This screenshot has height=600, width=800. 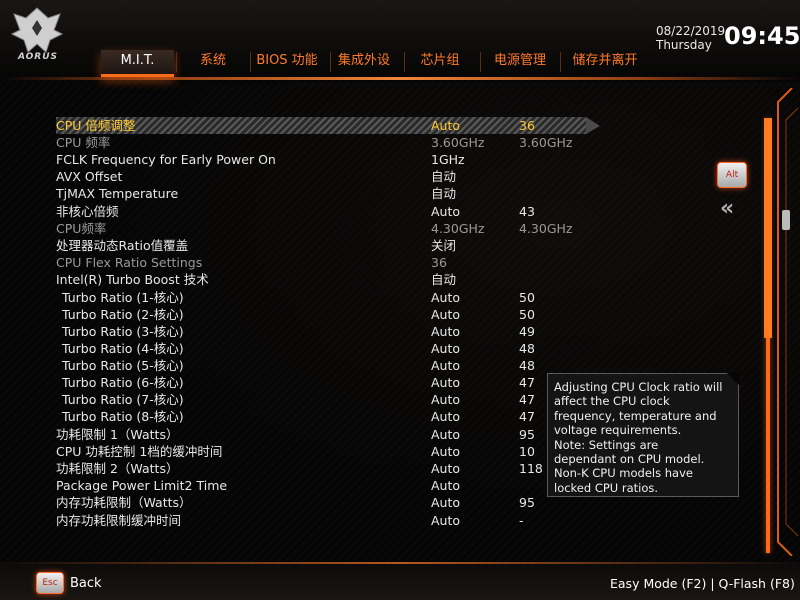 I want to click on setting-row-power-limit-1-time: CPU 功耗控制 1档的缓冲时间 Auto 10, so click(x=321, y=451).